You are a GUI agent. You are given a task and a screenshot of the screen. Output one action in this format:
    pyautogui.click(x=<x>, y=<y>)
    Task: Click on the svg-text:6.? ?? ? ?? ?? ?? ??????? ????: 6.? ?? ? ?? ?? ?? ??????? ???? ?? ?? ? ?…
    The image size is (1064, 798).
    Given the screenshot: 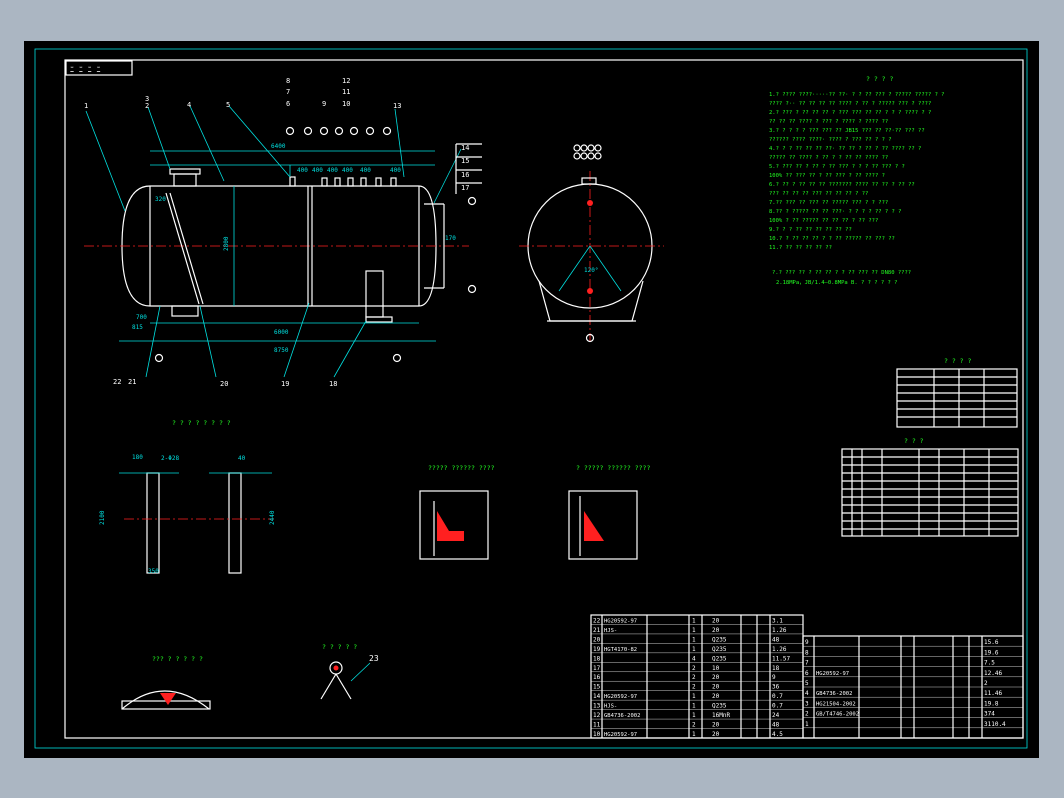 What is the action you would take?
    pyautogui.click(x=842, y=185)
    